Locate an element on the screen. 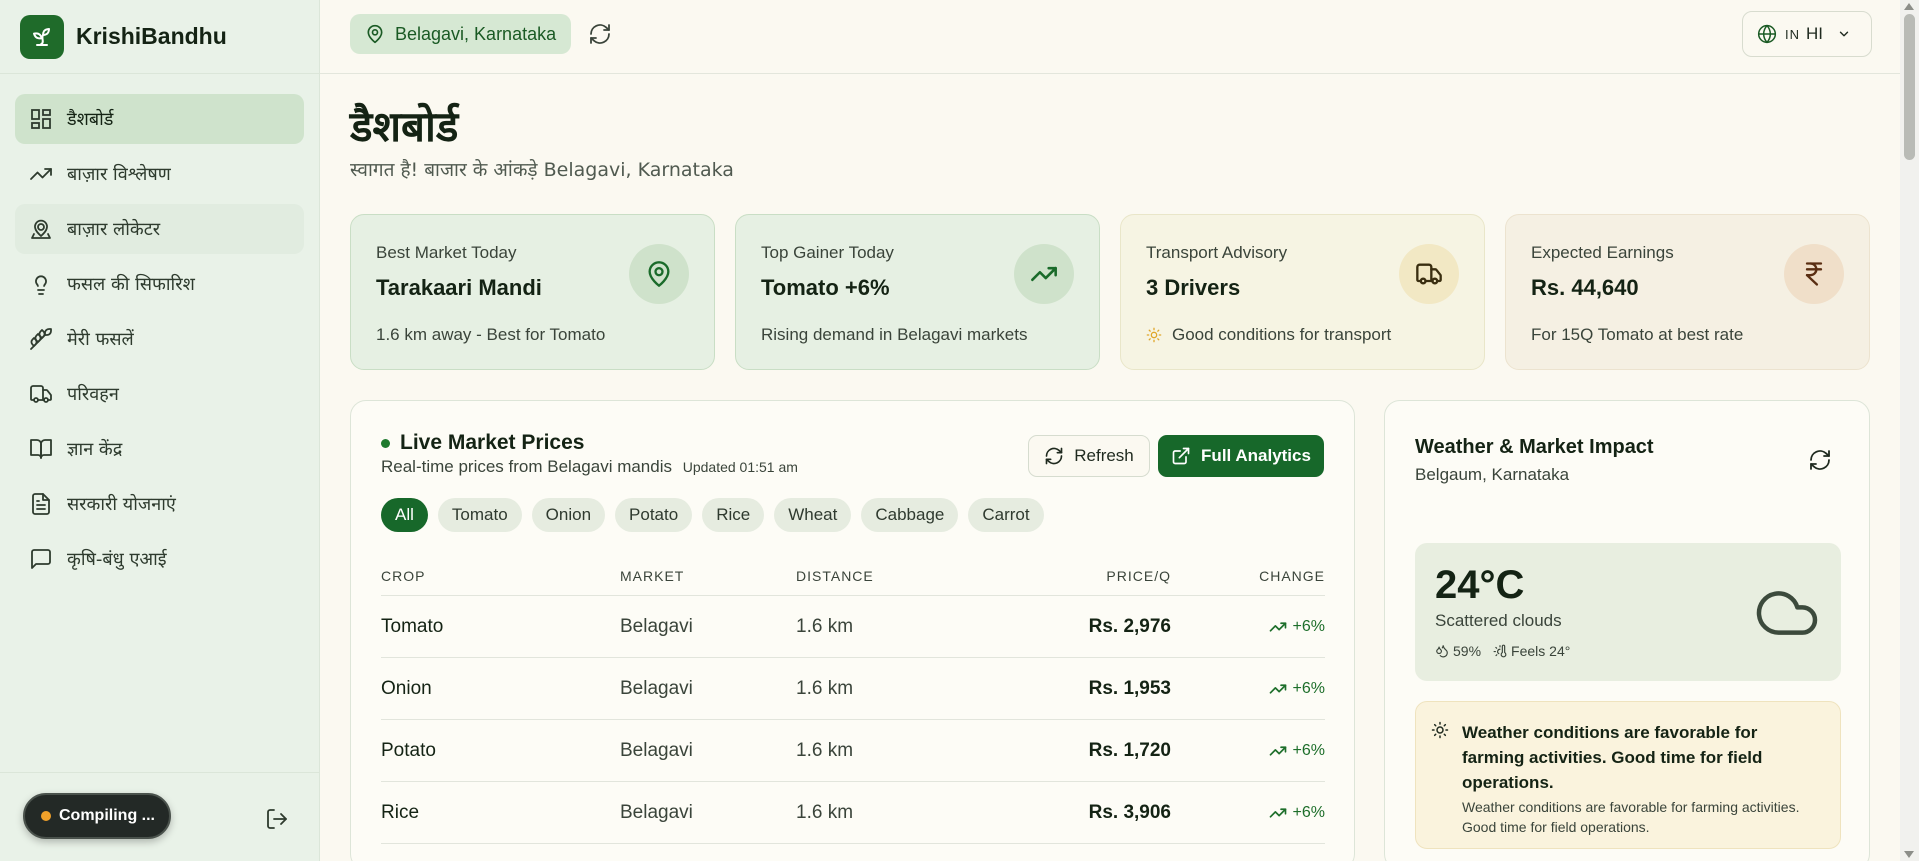  table-header: CROP MARKET DISTANCE PRICE/Q CHANGE is located at coordinates (853, 576).